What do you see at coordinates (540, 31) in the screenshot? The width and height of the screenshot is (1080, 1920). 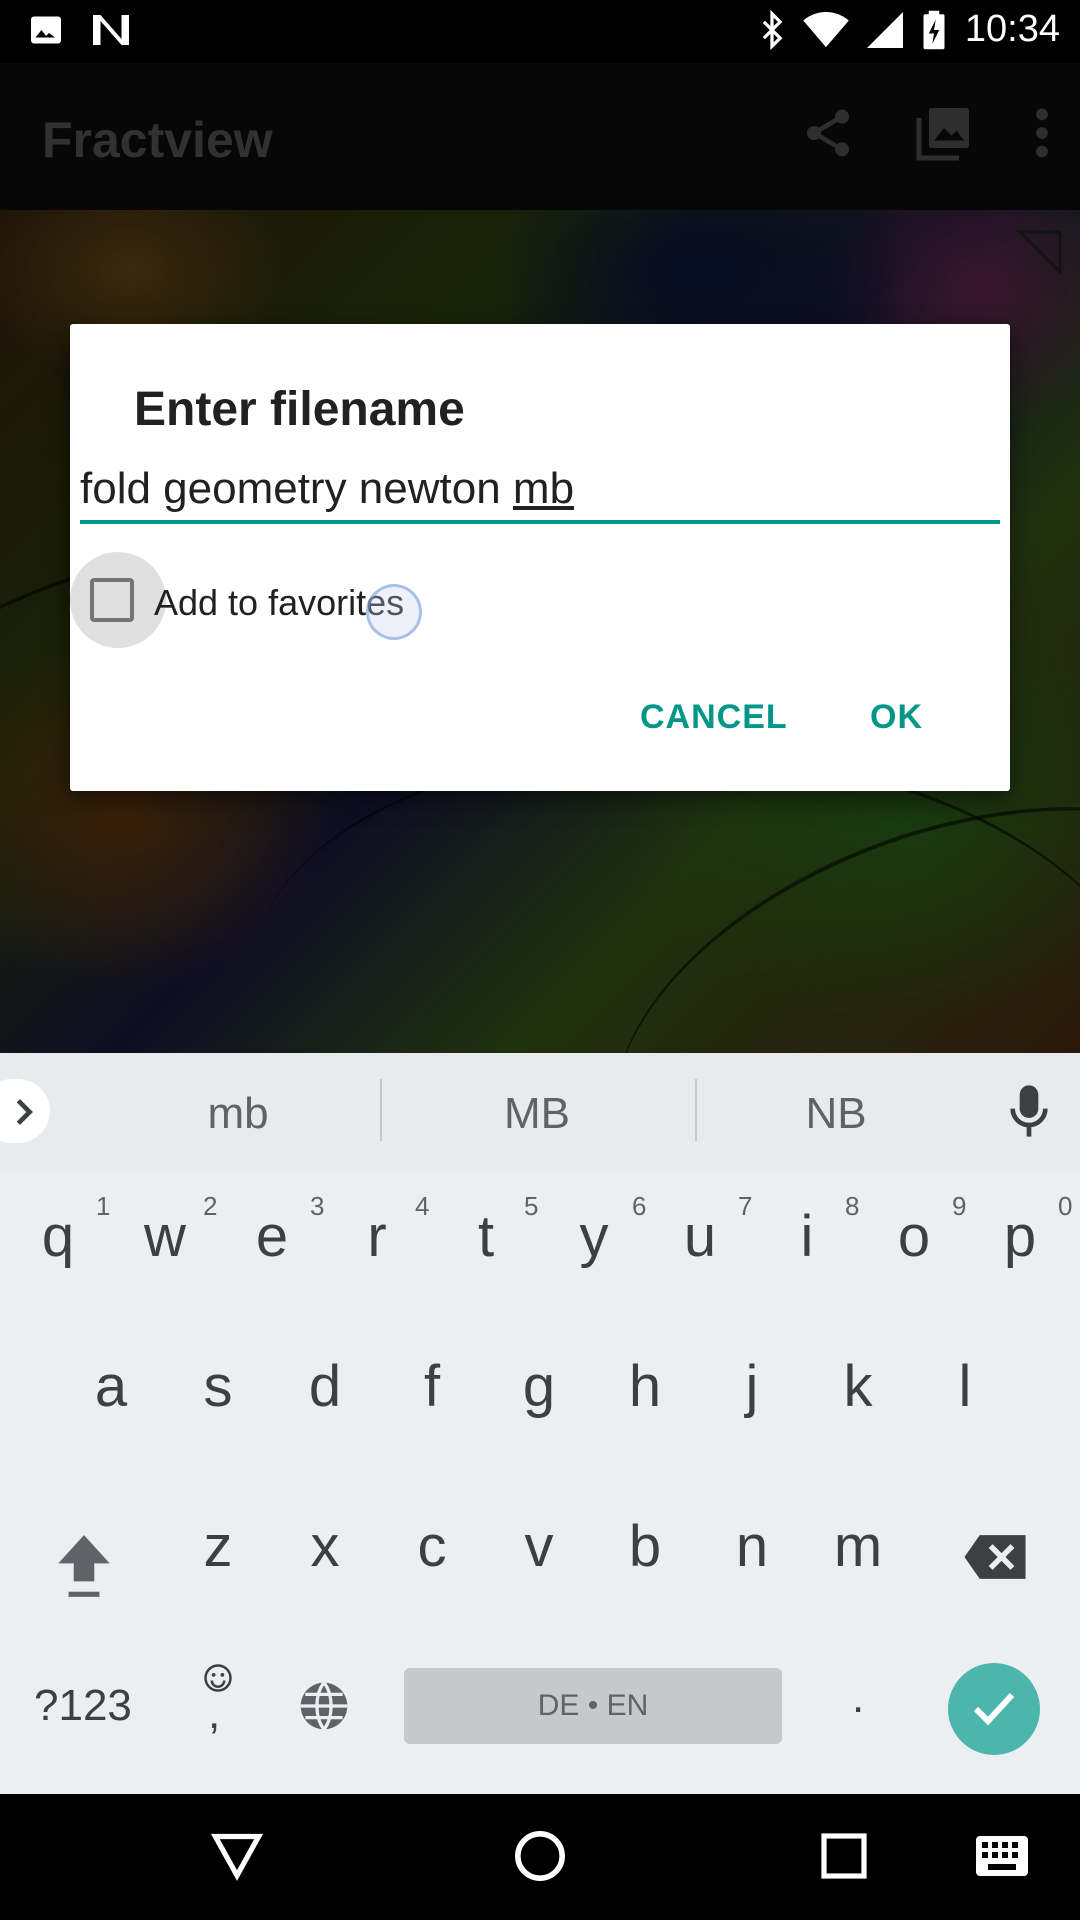 I see `status-bar: 10:34` at bounding box center [540, 31].